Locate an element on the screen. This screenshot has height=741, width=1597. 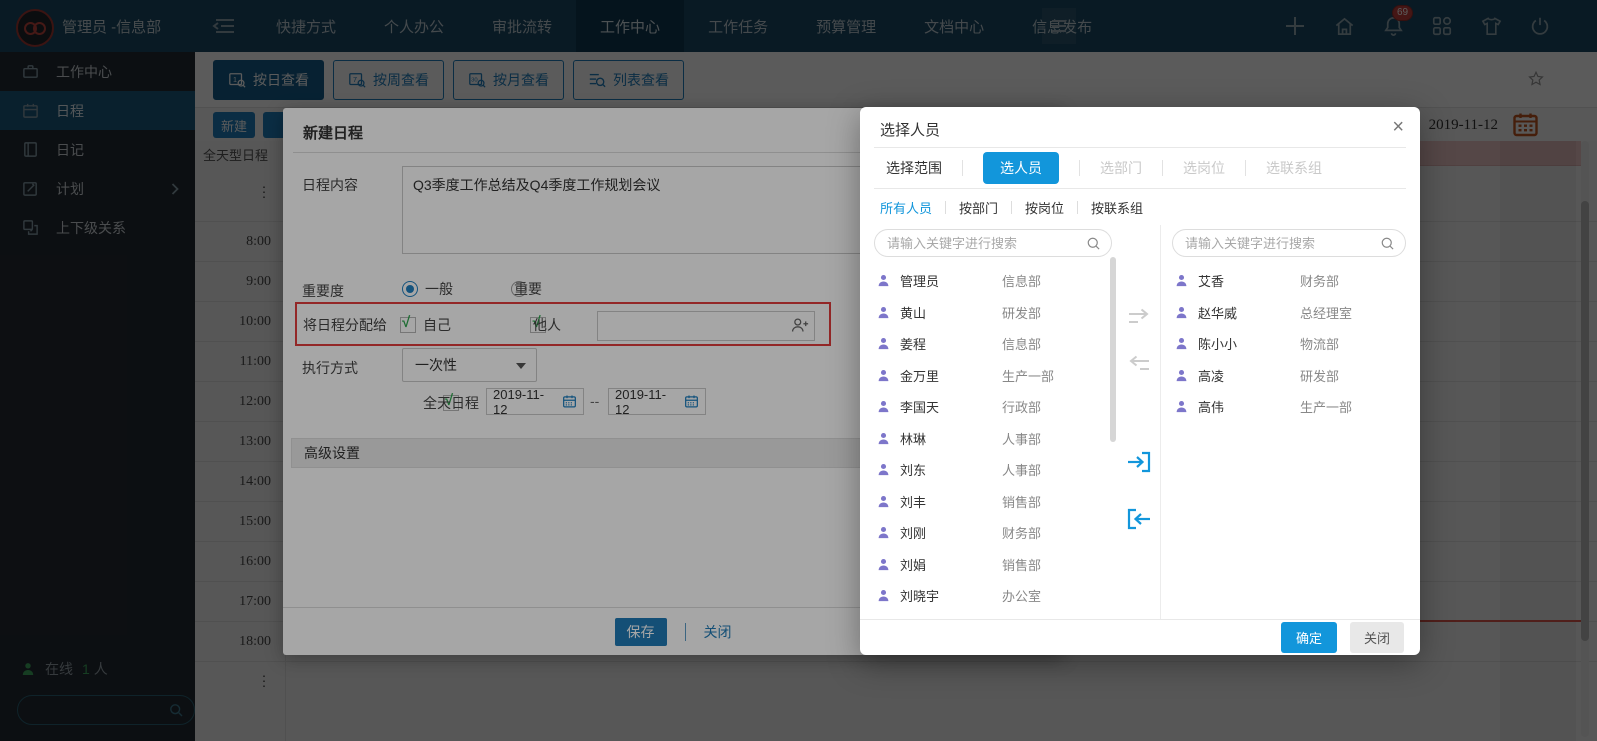
subtab-by-position: 按岗位 is located at coordinates (1044, 207).